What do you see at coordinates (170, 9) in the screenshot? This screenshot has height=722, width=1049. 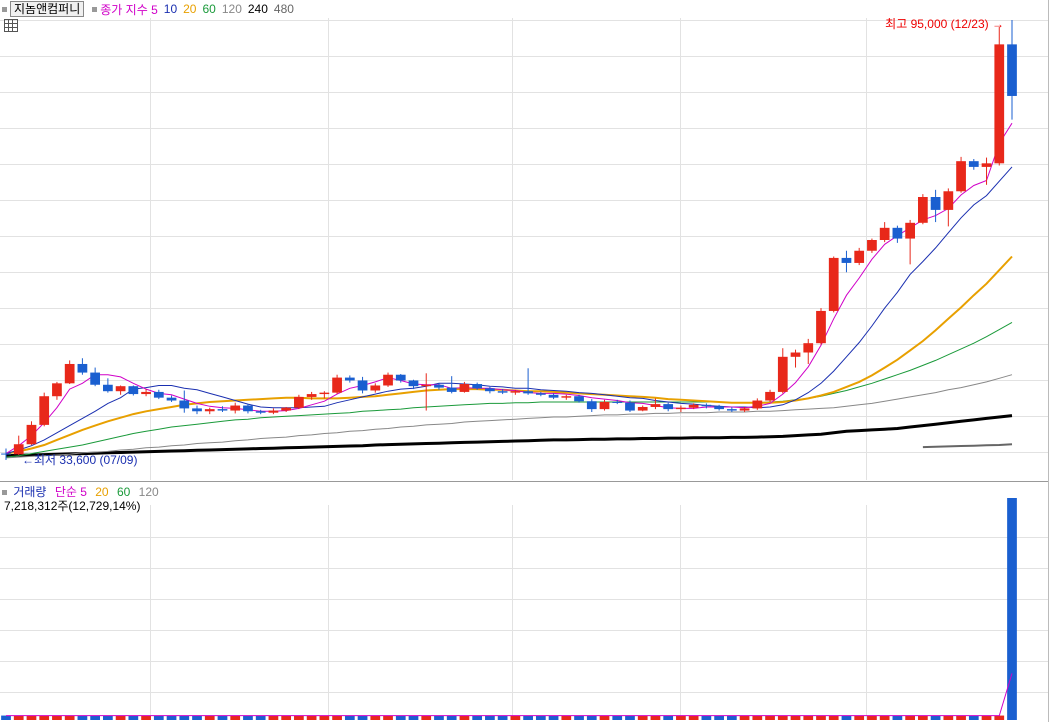 I see `ma10-label: 10` at bounding box center [170, 9].